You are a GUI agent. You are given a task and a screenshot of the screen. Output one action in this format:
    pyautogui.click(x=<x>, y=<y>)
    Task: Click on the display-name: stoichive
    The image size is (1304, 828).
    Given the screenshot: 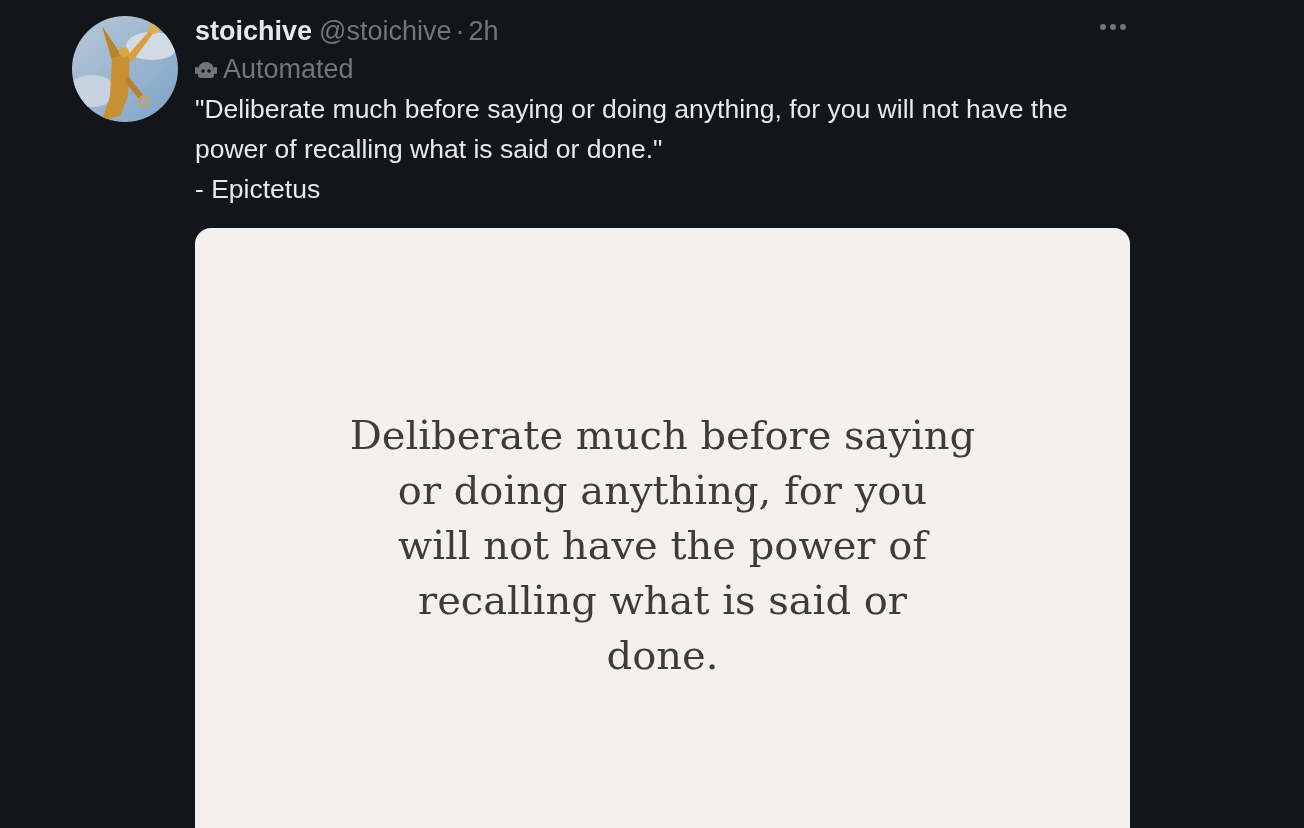 What is the action you would take?
    pyautogui.click(x=254, y=31)
    